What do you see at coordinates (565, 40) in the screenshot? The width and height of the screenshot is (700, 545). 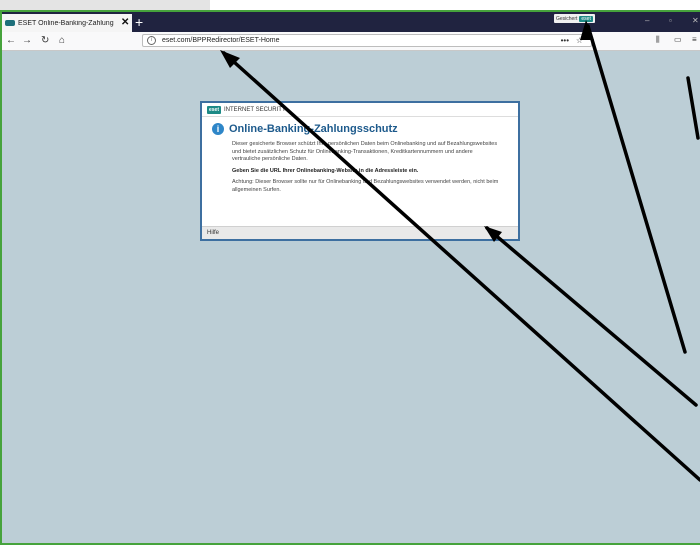 I see `more-icon: •••` at bounding box center [565, 40].